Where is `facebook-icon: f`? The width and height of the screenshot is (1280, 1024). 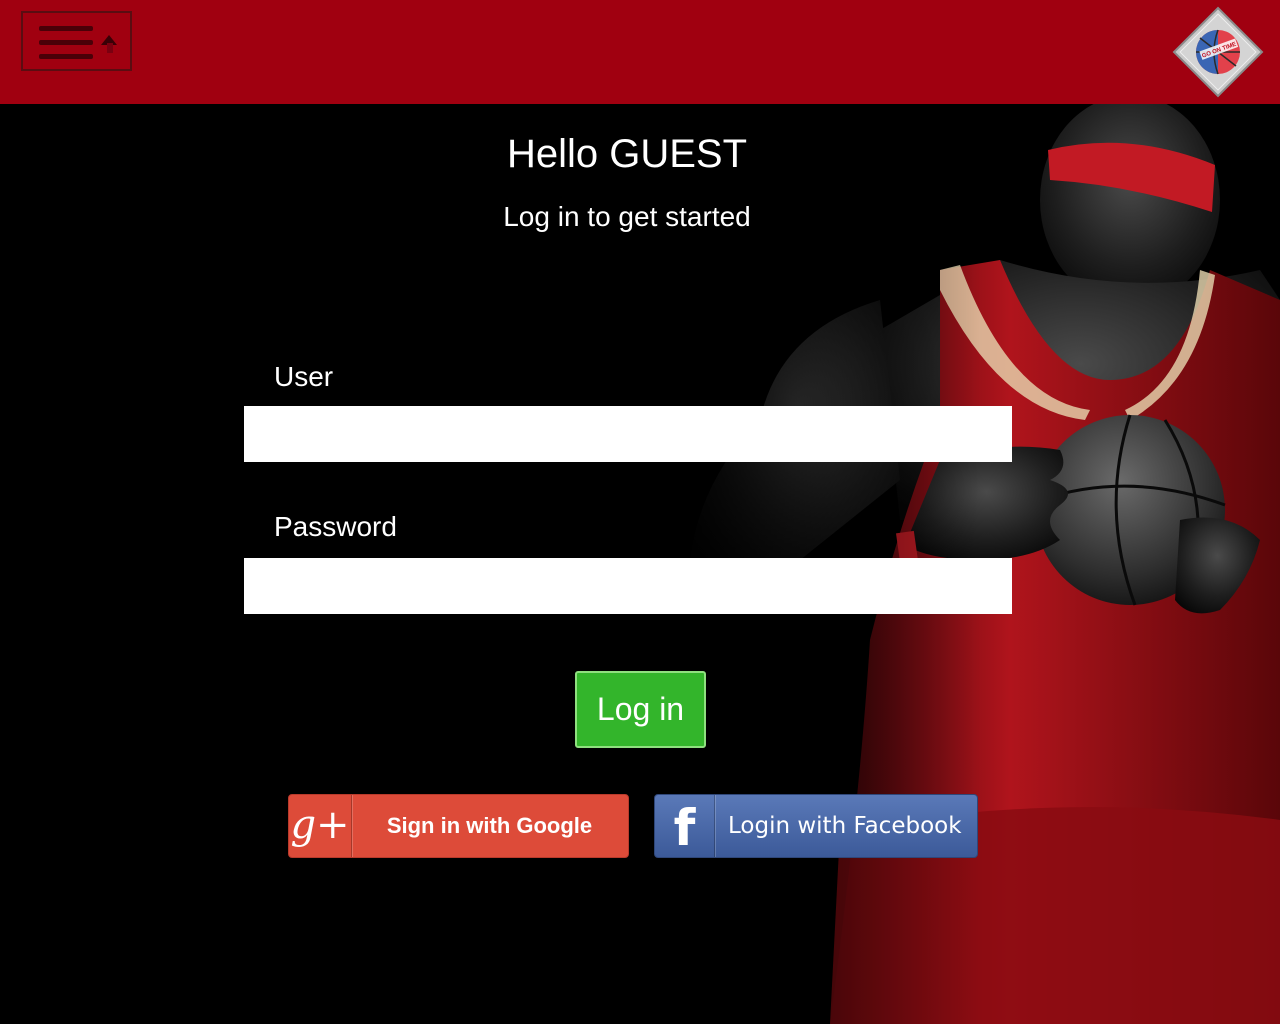 facebook-icon: f is located at coordinates (685, 826).